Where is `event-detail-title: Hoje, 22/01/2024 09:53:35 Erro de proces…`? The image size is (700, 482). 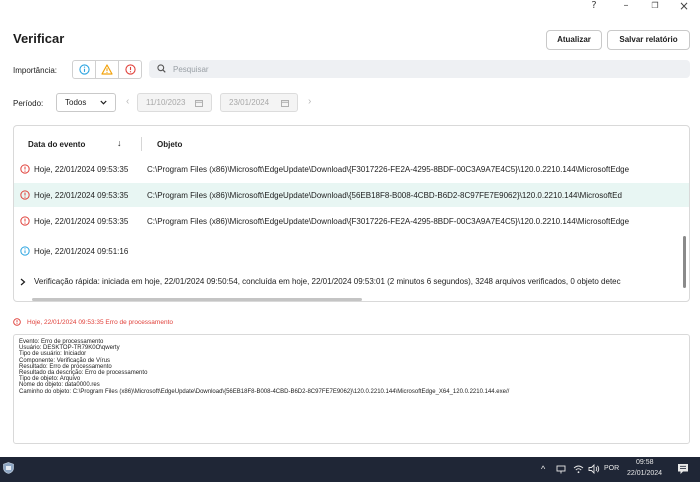 event-detail-title: Hoje, 22/01/2024 09:53:35 Erro de proces… is located at coordinates (100, 322).